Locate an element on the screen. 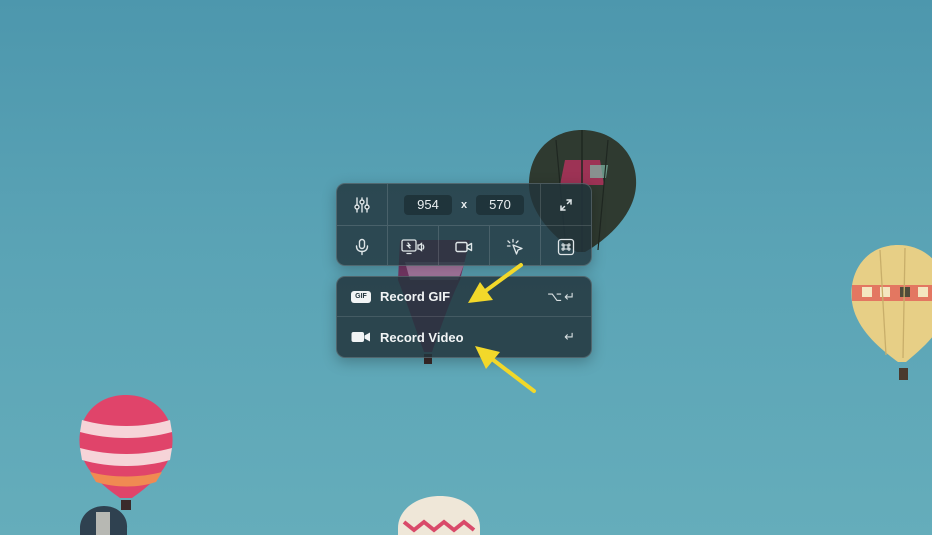 This screenshot has height=535, width=932. microphone-button is located at coordinates (362, 245).